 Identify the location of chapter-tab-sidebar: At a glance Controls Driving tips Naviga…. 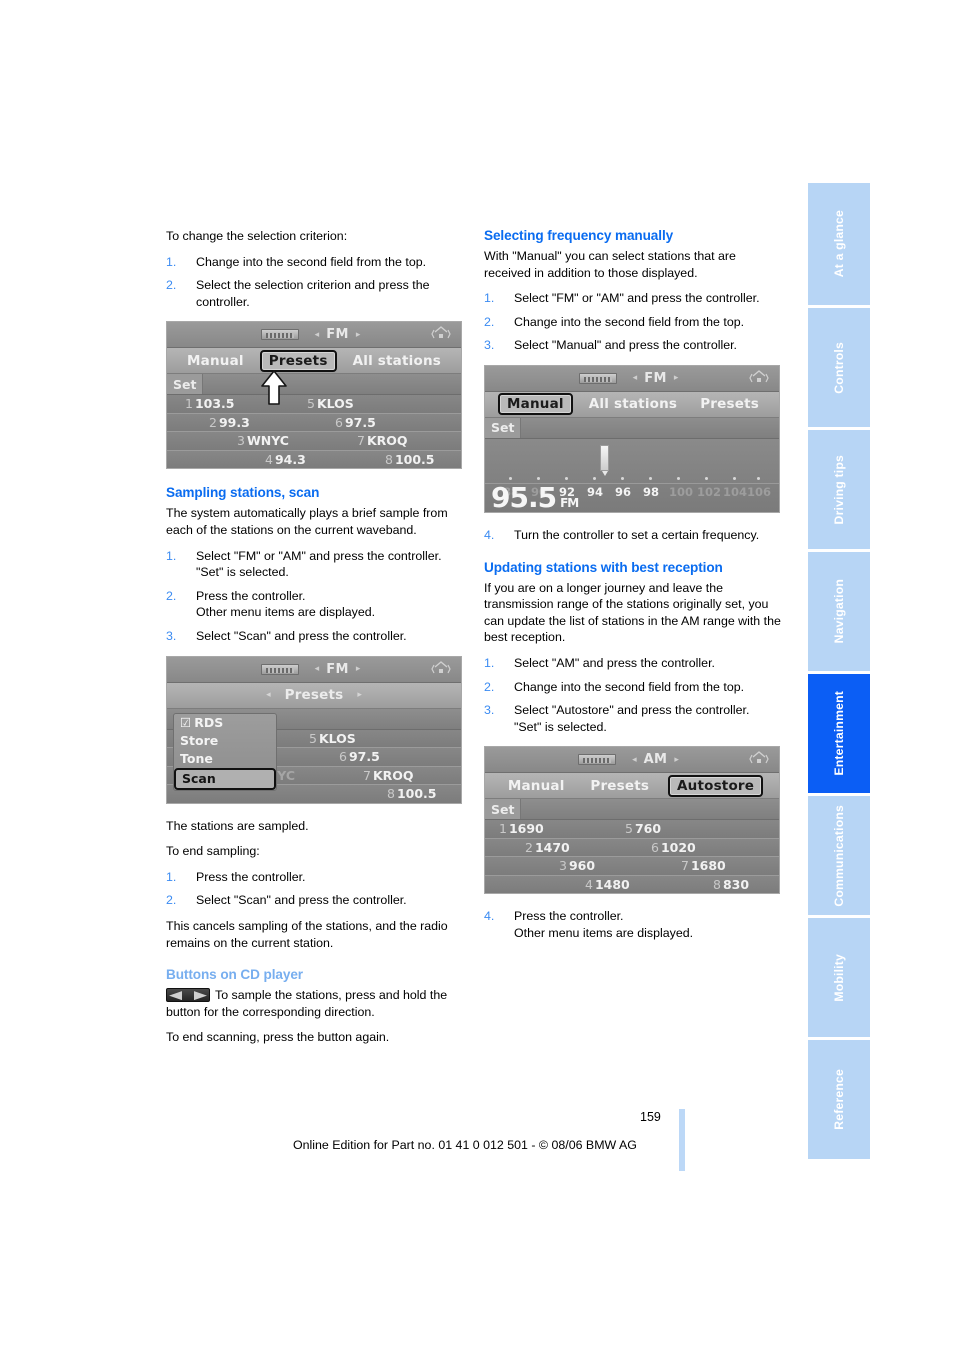
(839, 672).